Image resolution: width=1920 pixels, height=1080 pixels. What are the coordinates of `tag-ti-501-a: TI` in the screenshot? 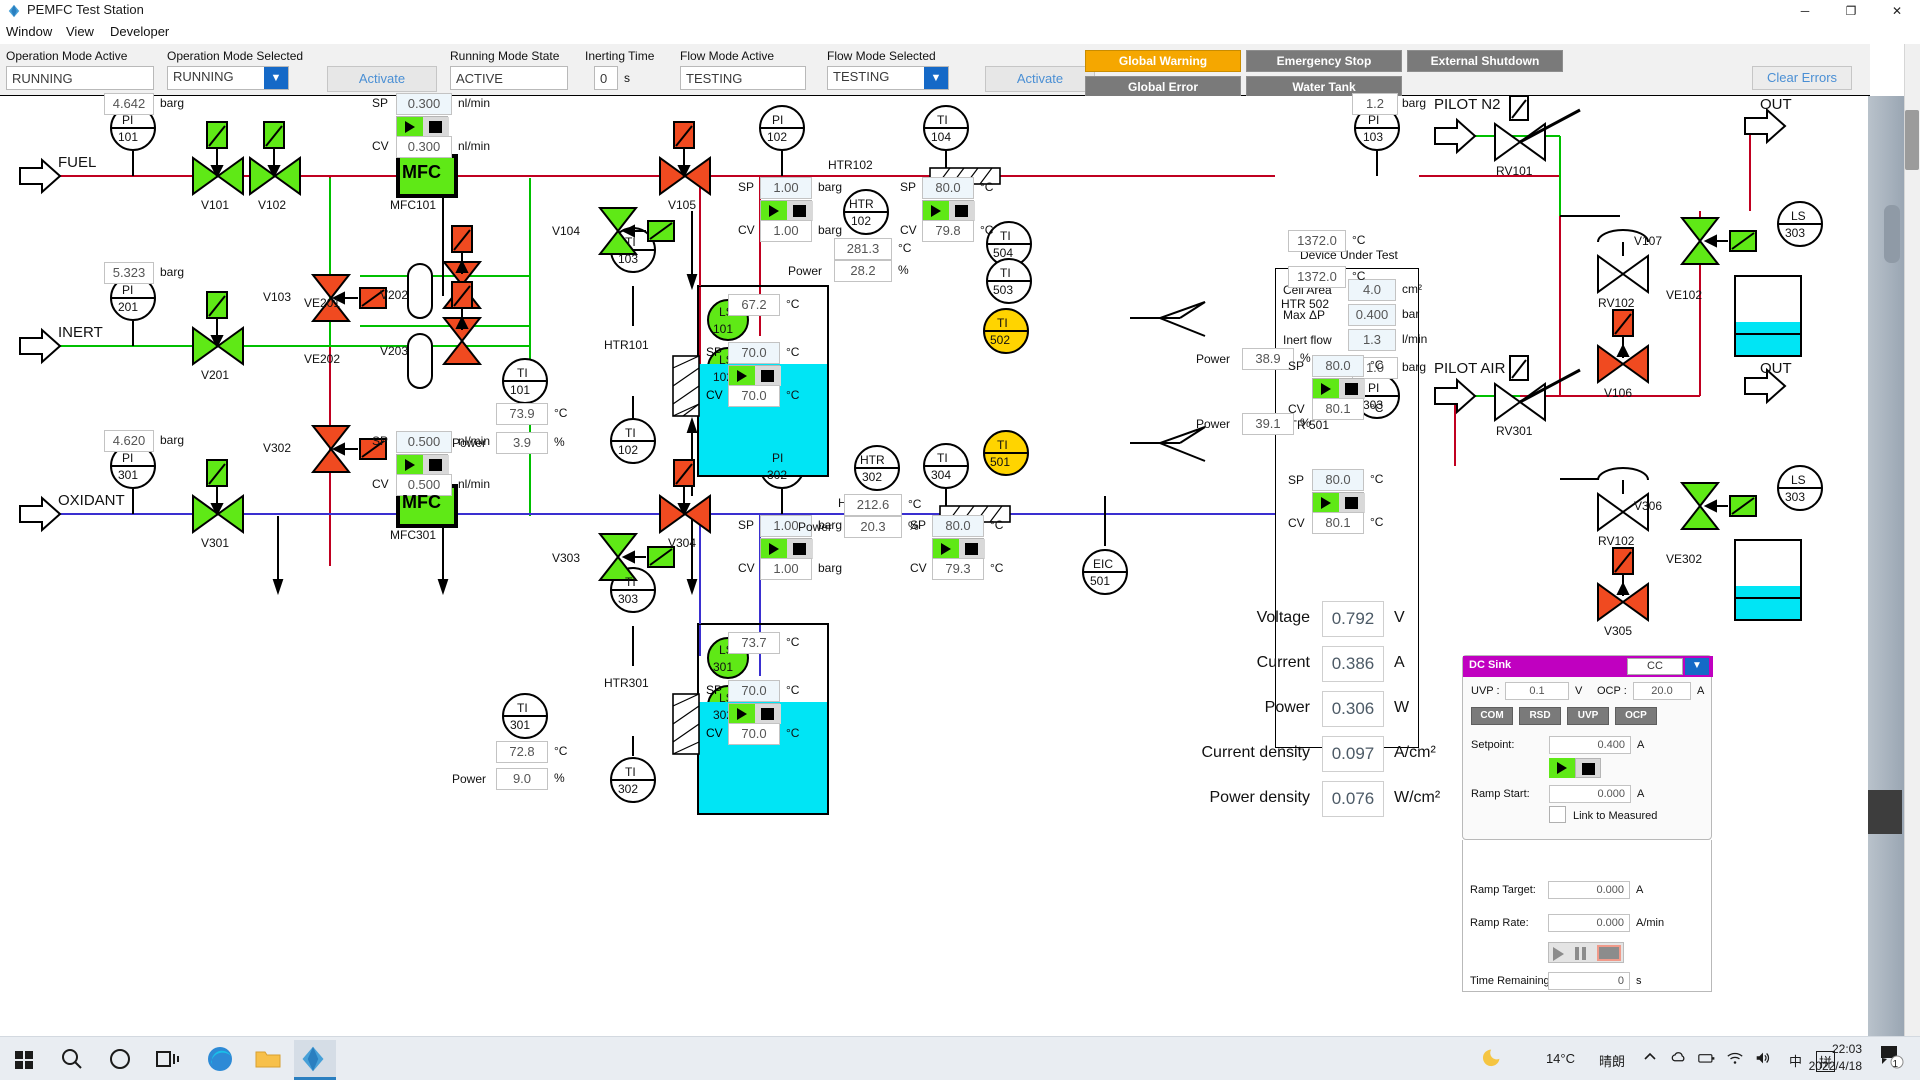 It's located at (1002, 445).